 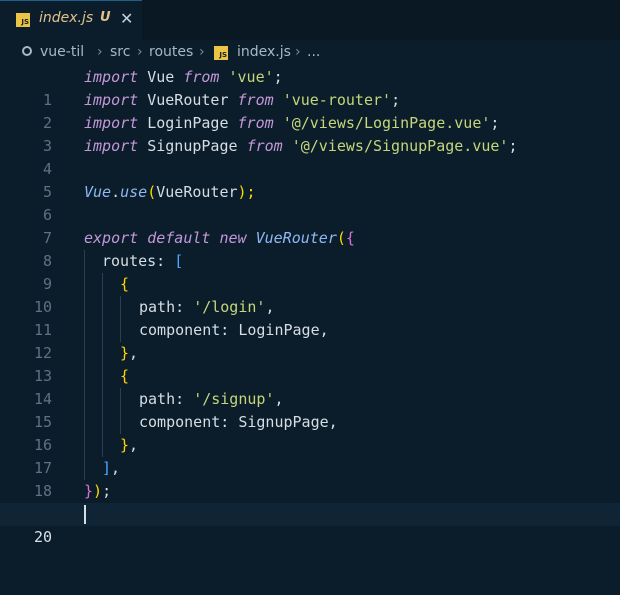 I want to click on breadcrumb-item-routes: routes, so click(x=171, y=52).